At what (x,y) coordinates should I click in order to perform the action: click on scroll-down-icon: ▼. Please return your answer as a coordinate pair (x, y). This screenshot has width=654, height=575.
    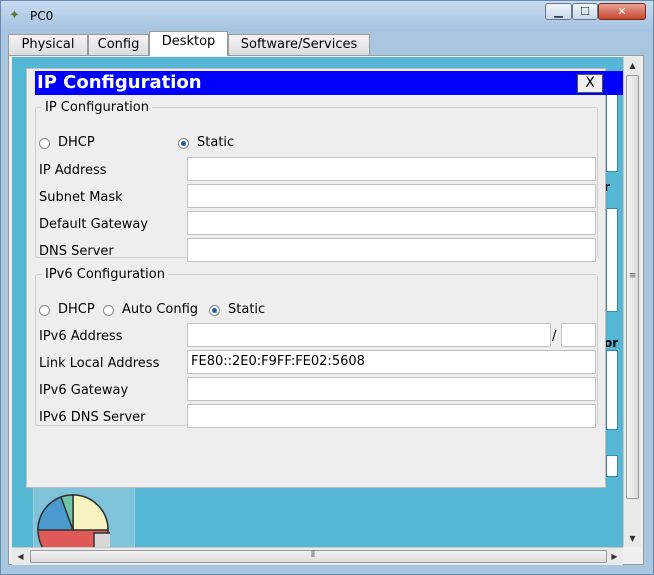
    Looking at the image, I should click on (632, 538).